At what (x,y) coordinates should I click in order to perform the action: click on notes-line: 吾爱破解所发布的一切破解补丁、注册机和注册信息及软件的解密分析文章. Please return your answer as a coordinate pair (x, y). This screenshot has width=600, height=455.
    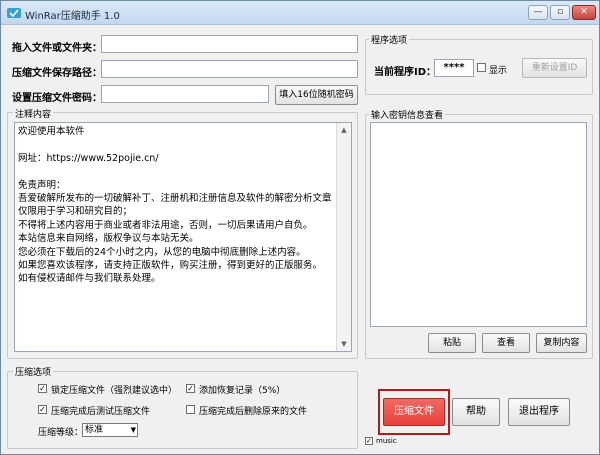
    Looking at the image, I should click on (175, 198).